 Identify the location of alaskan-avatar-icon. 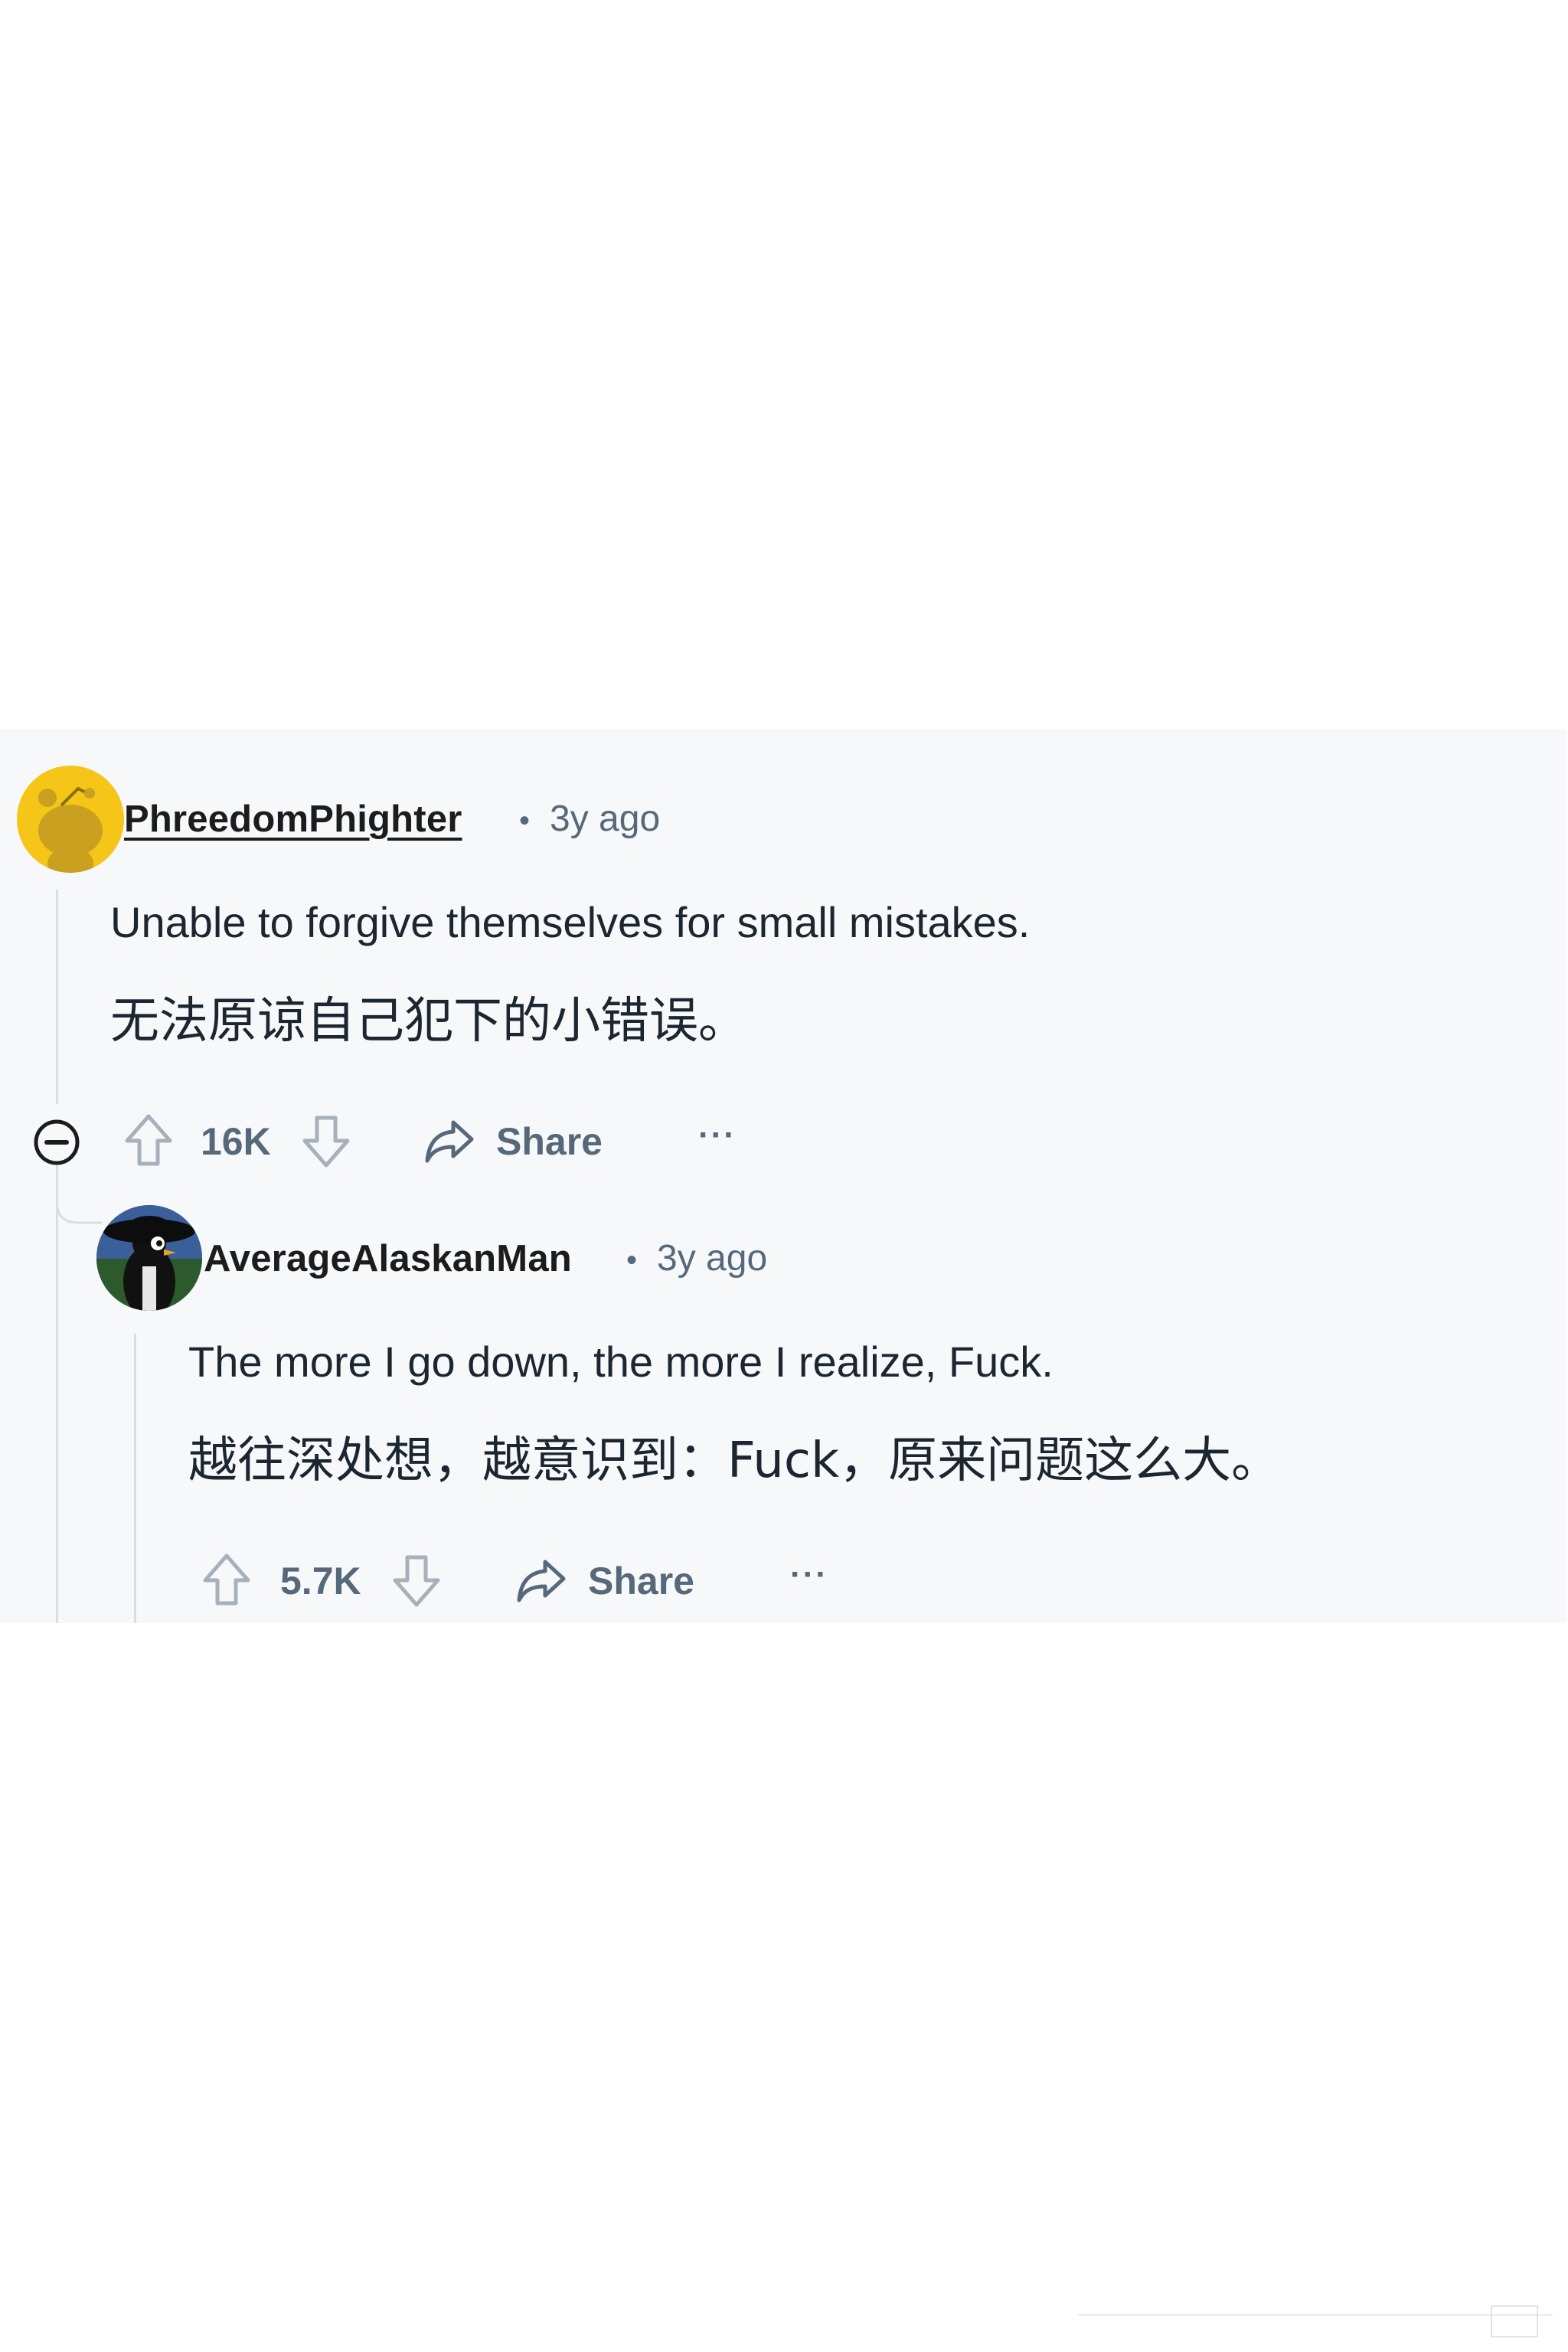
(149, 1258).